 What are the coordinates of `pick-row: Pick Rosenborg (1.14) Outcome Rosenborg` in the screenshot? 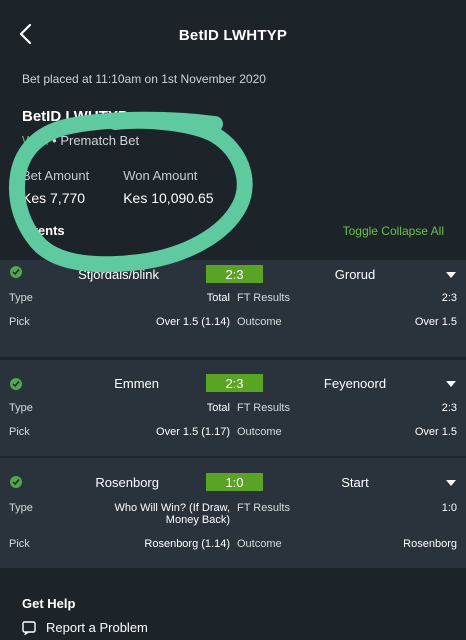 It's located at (233, 544).